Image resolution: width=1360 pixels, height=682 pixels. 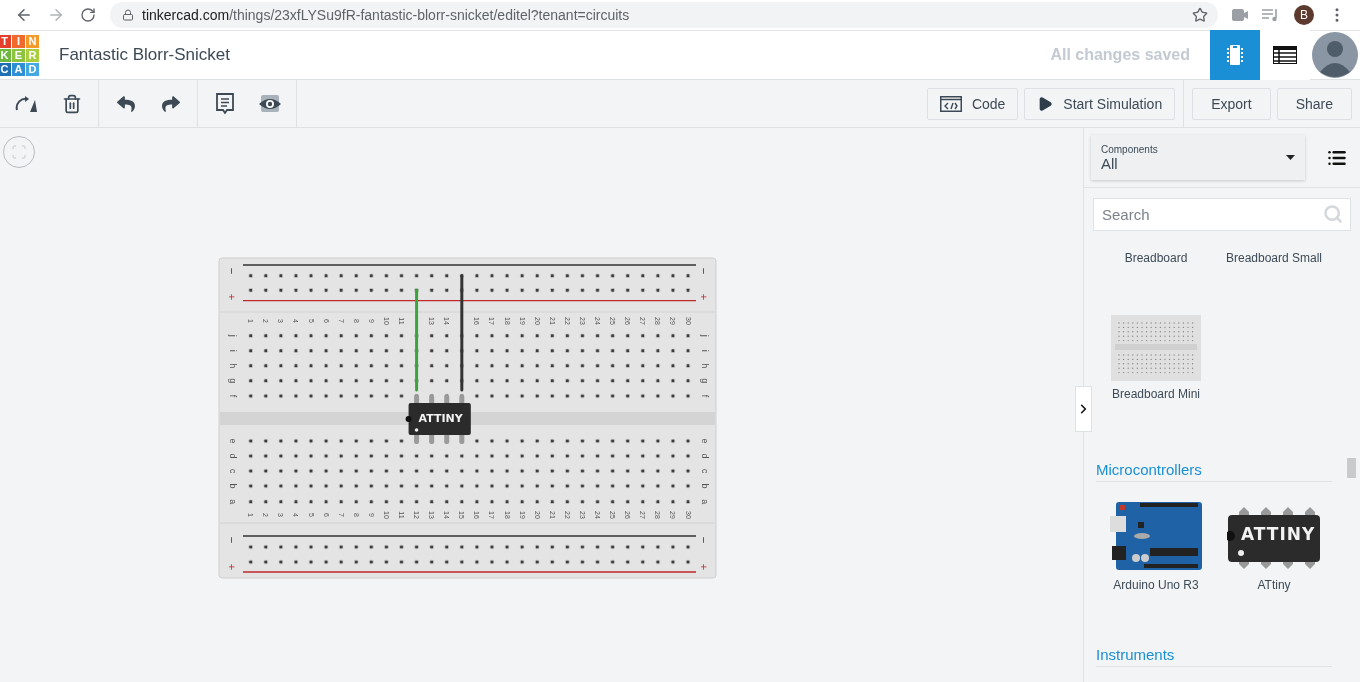 What do you see at coordinates (224, 103) in the screenshot?
I see `note-icon` at bounding box center [224, 103].